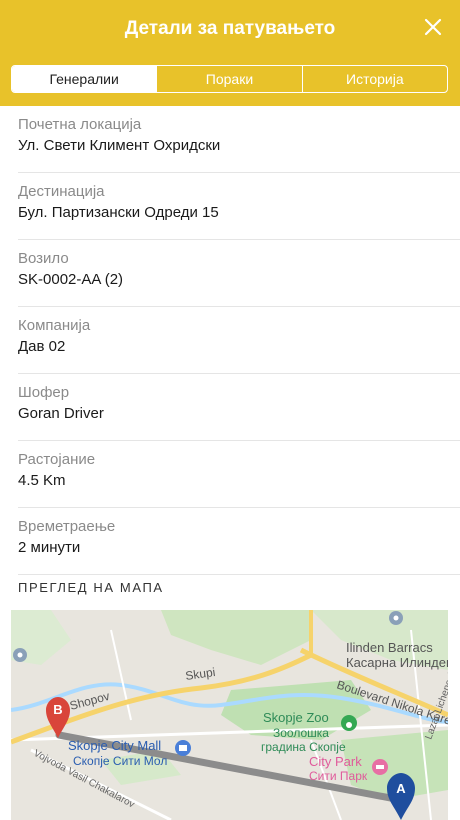 The image size is (460, 820). Describe the element at coordinates (80, 124) in the screenshot. I see `detail-label: Почетна локација` at that location.